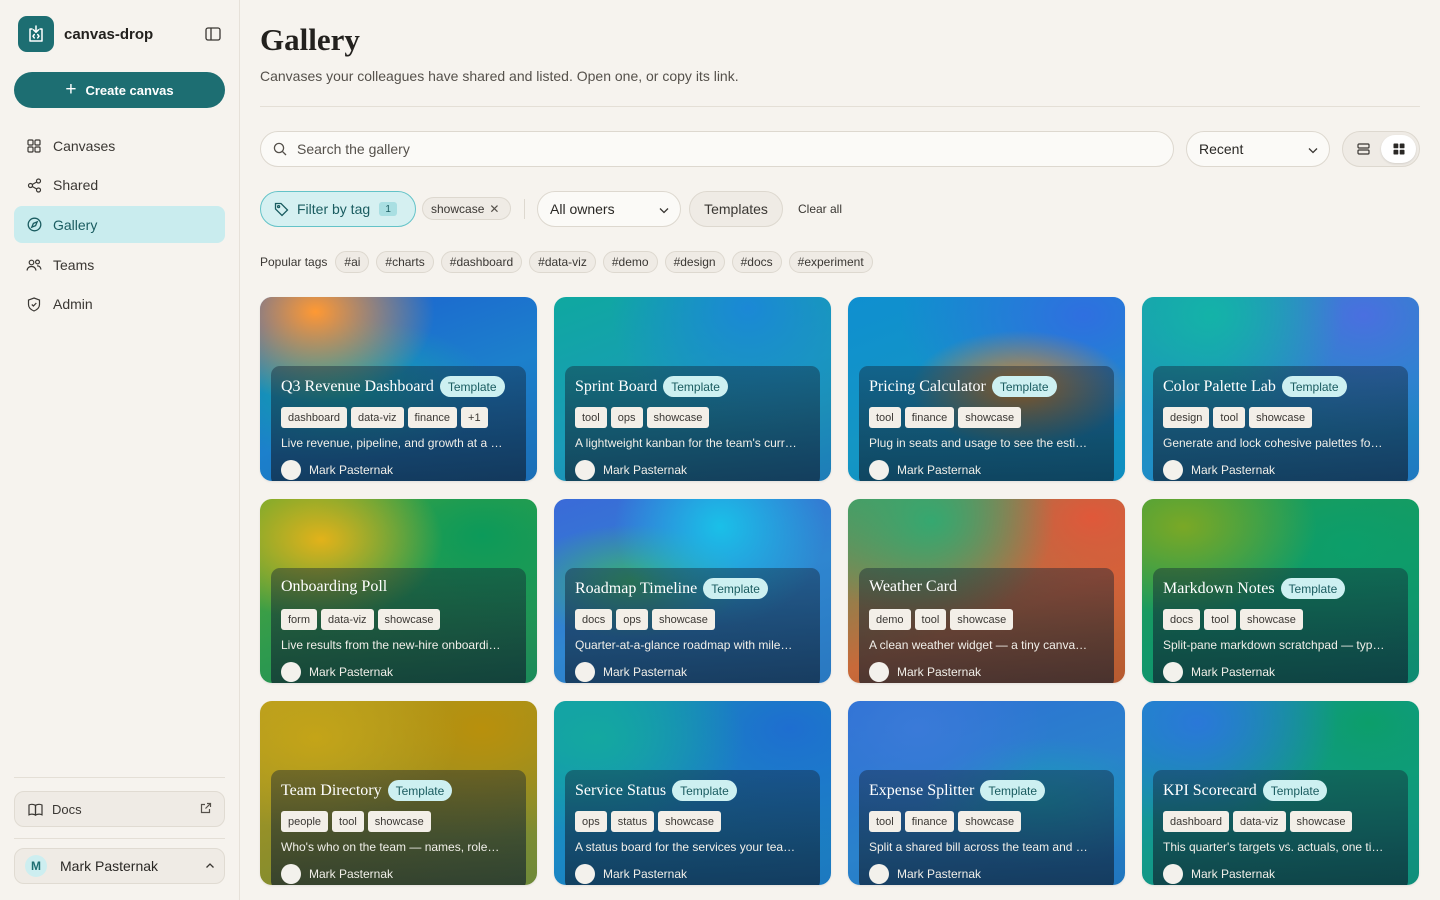 The image size is (1440, 900). What do you see at coordinates (119, 304) in the screenshot?
I see `sidebar-item-admin: Admin` at bounding box center [119, 304].